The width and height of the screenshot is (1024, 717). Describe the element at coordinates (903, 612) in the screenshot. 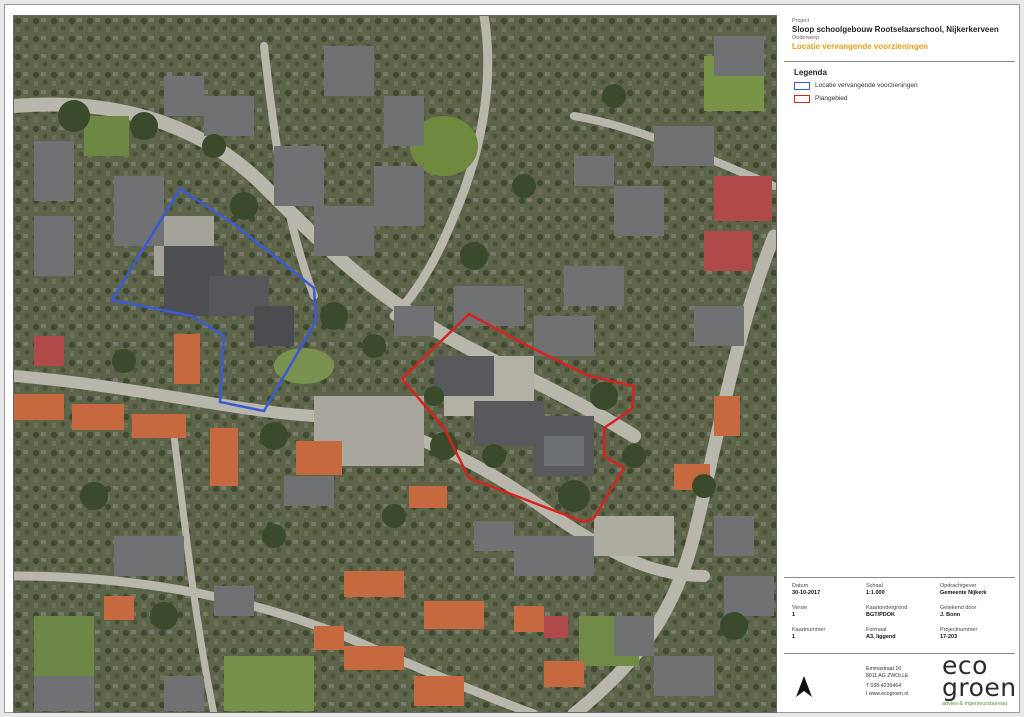

I see `meta-kaartondergrond: Kaartondergrond BGT/PDOK` at that location.